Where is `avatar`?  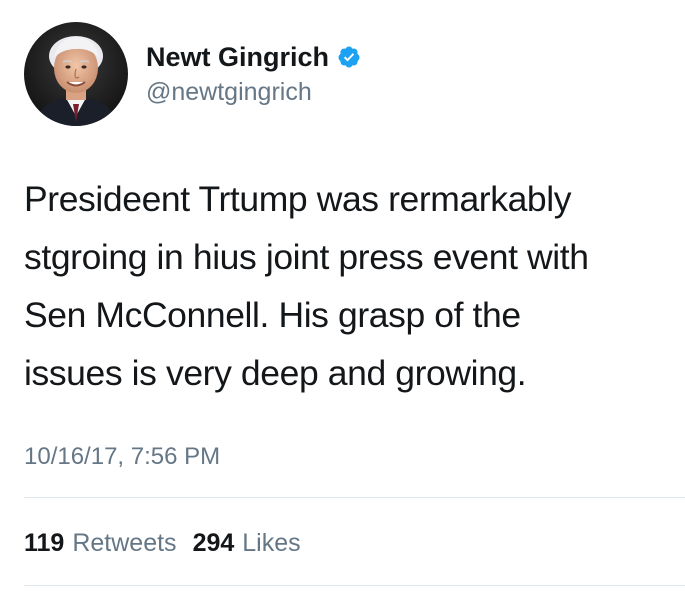
avatar is located at coordinates (76, 74).